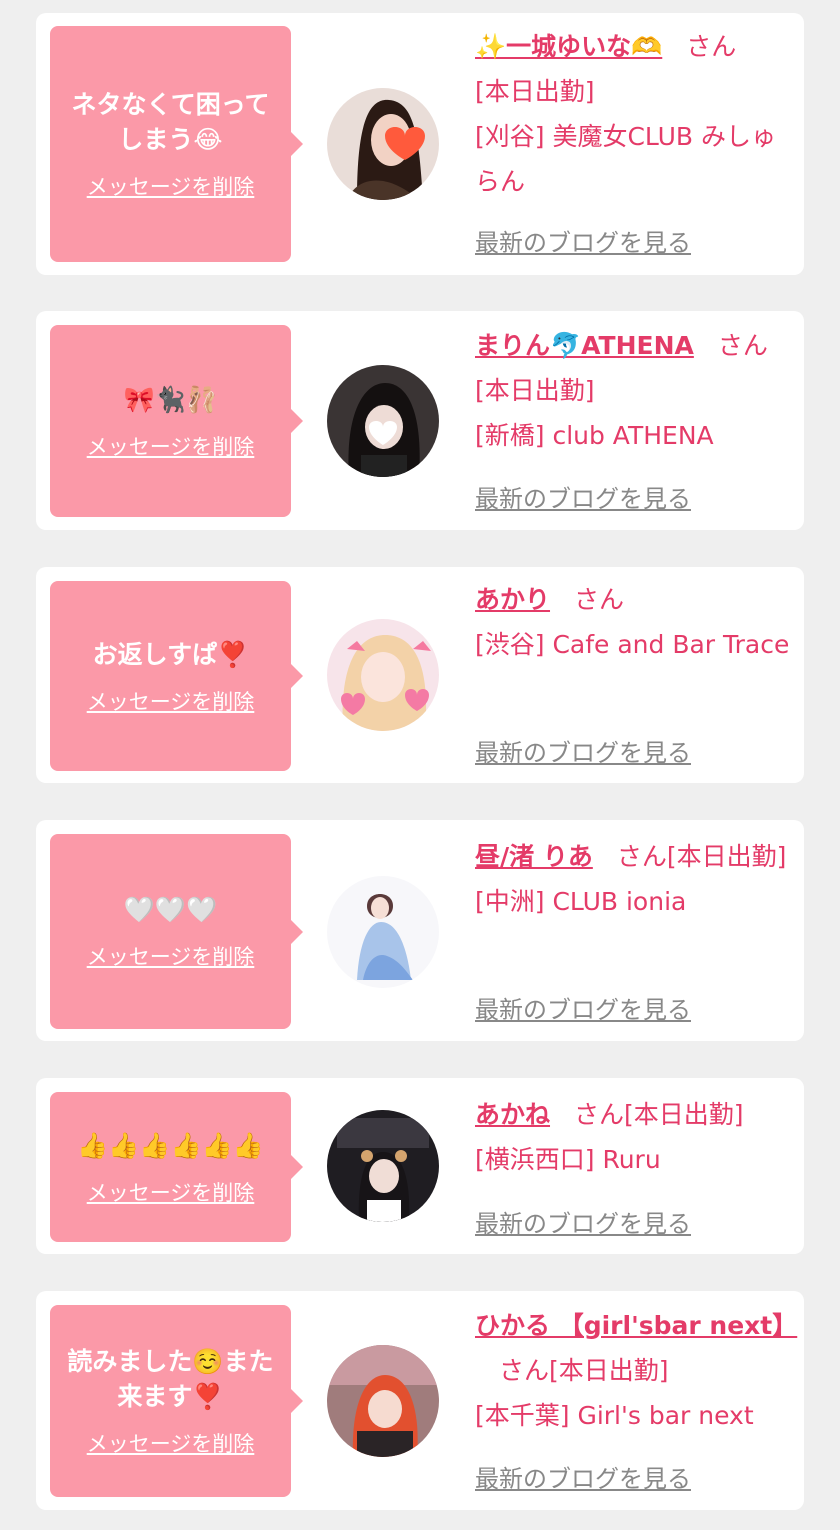 The height and width of the screenshot is (1530, 840). What do you see at coordinates (584, 345) in the screenshot?
I see `cast-name-link: まりん🐬ATHENA` at bounding box center [584, 345].